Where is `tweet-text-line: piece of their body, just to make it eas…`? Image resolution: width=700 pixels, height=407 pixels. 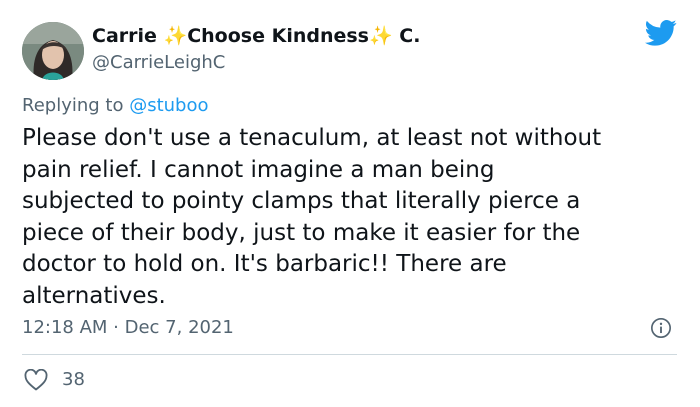
tweet-text-line: piece of their body, just to make it eas… is located at coordinates (301, 232).